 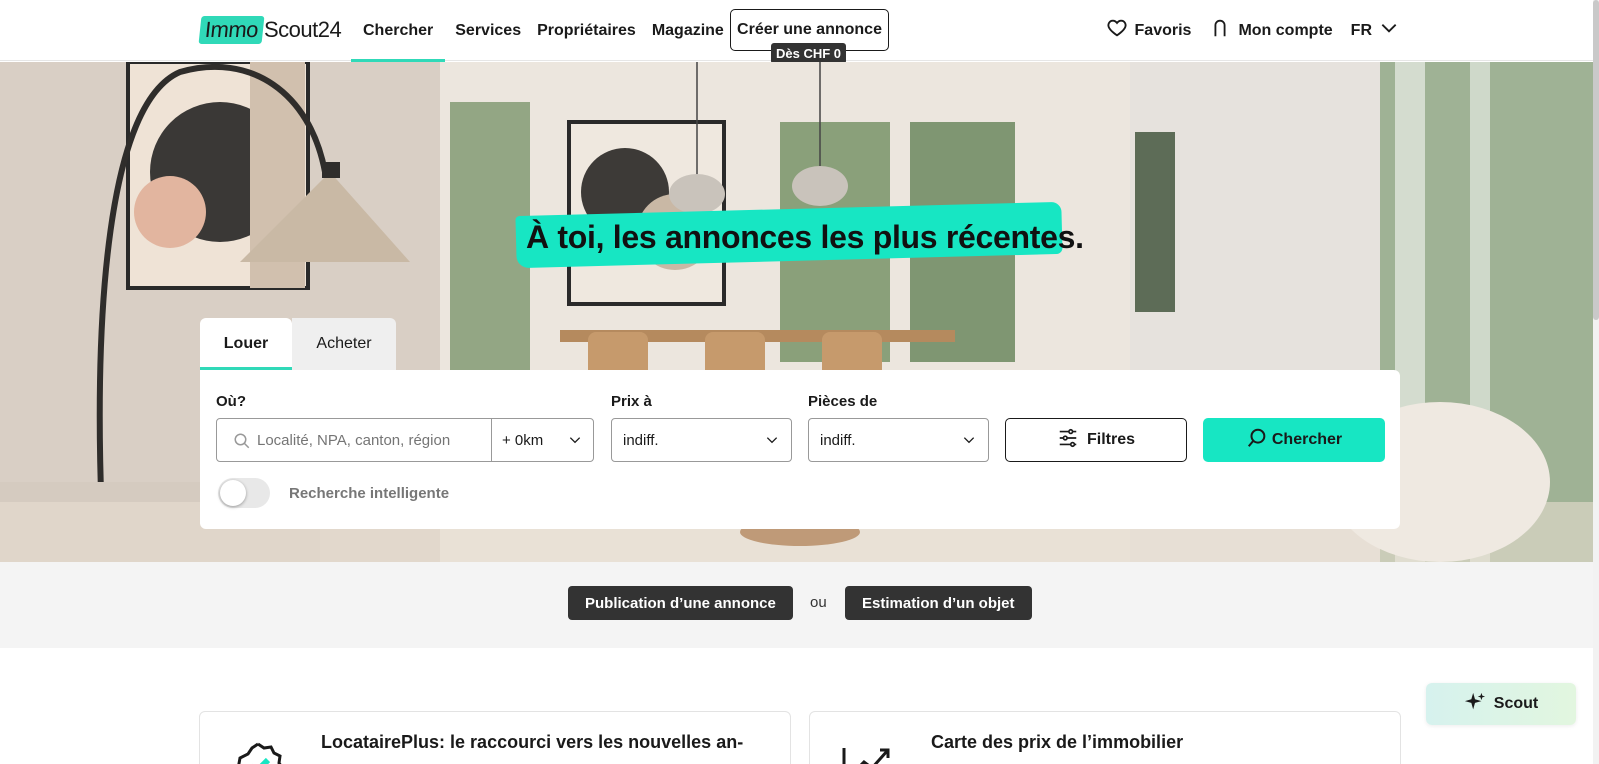 What do you see at coordinates (258, 752) in the screenshot?
I see `badge-check-icon` at bounding box center [258, 752].